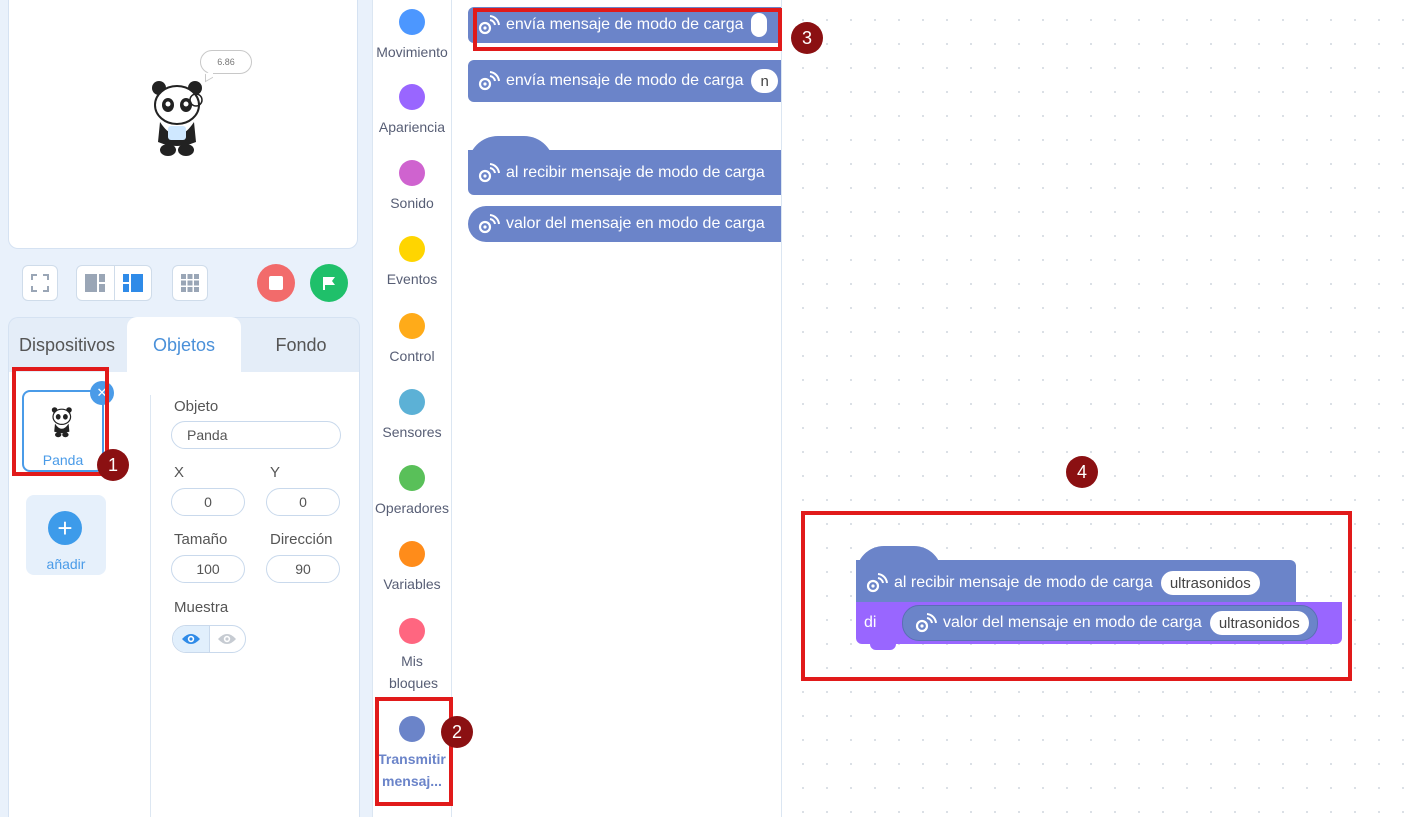 The image size is (1415, 817). What do you see at coordinates (412, 187) in the screenshot?
I see `category-sound: Sonido` at bounding box center [412, 187].